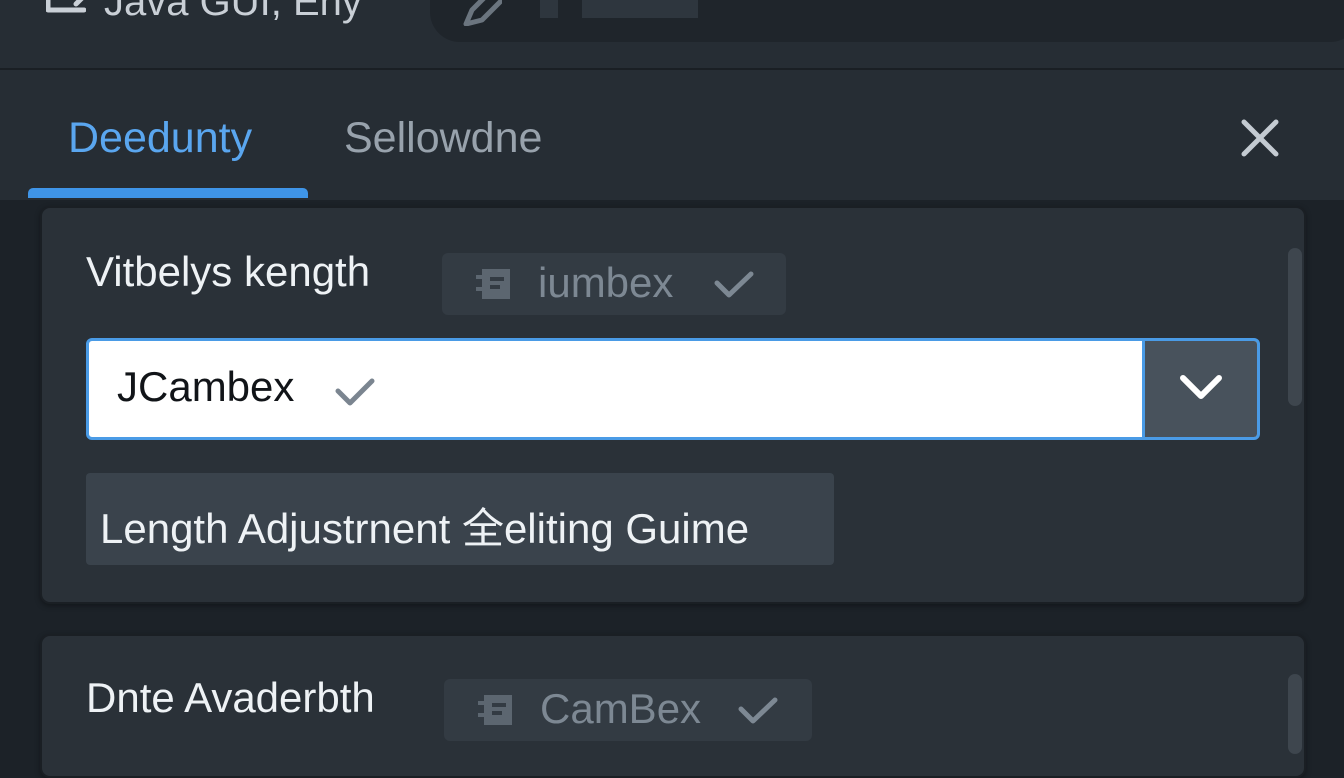 The height and width of the screenshot is (778, 1344). I want to click on window-icon, so click(66, 6).